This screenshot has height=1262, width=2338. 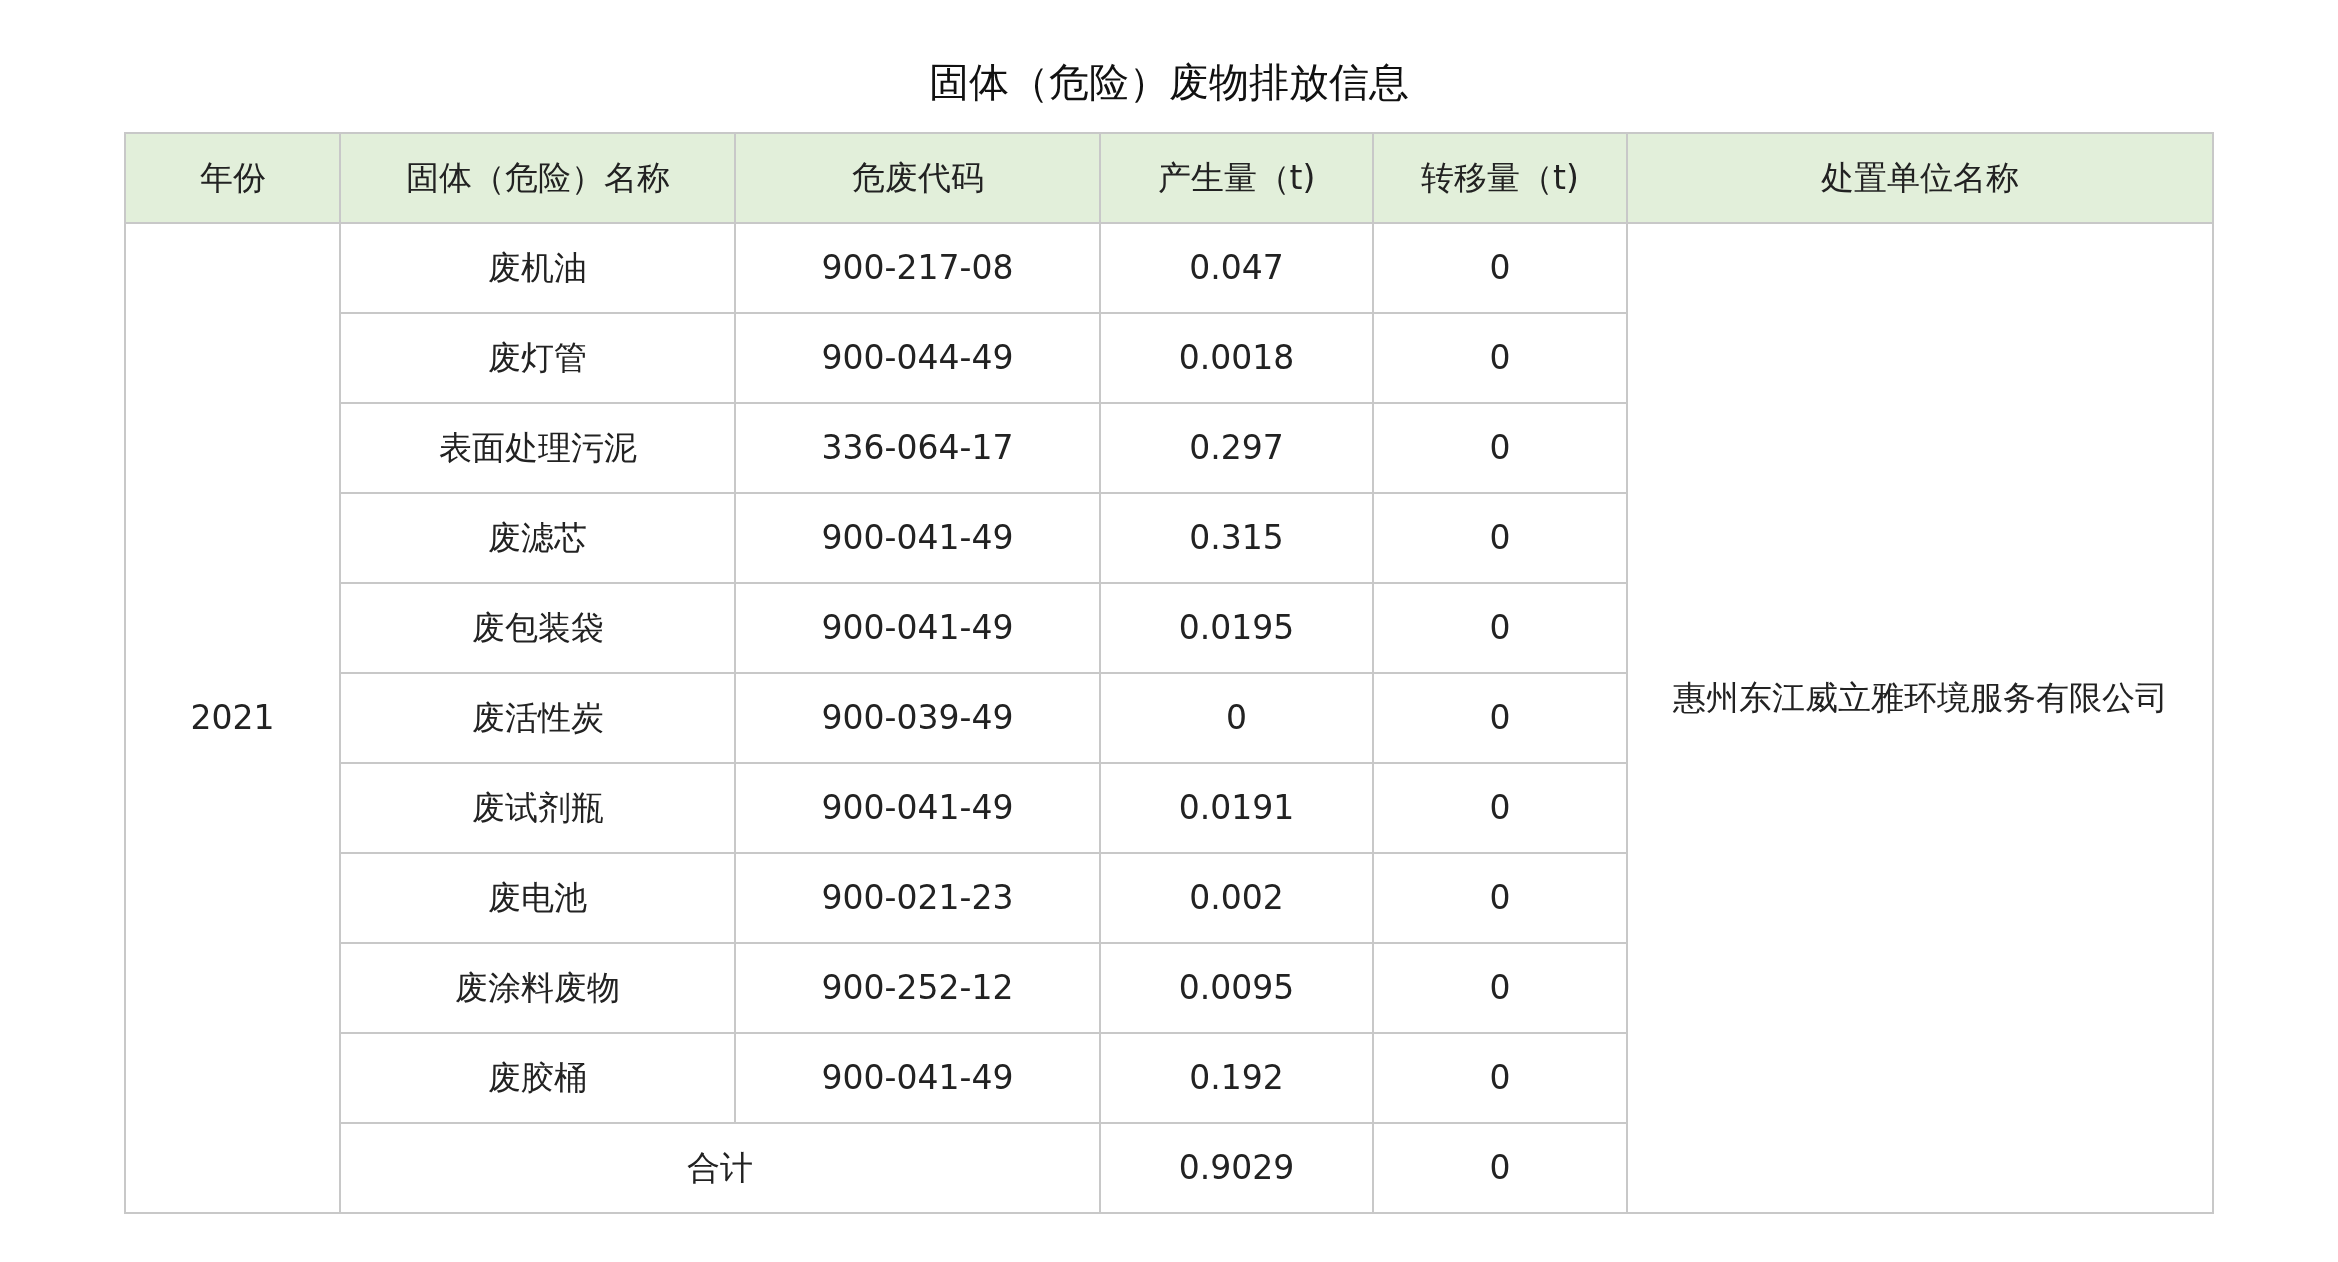 What do you see at coordinates (1236, 538) in the screenshot?
I see `table-cell: 0.315` at bounding box center [1236, 538].